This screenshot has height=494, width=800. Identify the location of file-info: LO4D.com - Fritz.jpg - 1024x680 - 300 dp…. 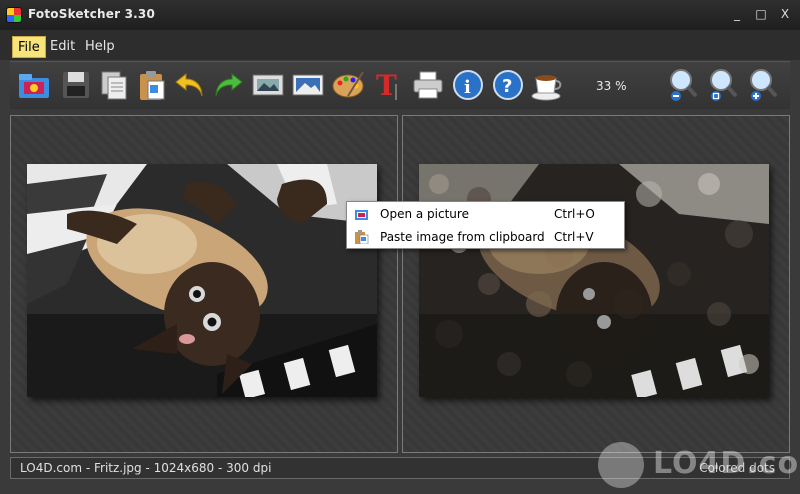
(146, 468).